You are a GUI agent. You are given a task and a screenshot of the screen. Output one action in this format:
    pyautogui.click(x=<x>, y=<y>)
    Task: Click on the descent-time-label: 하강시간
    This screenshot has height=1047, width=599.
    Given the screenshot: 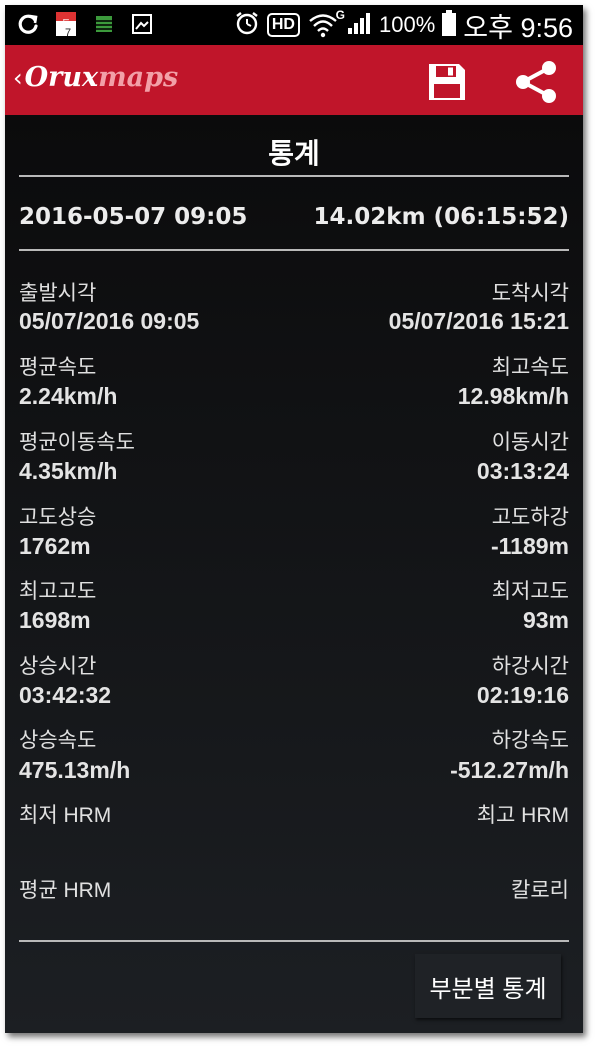 What is the action you would take?
    pyautogui.click(x=530, y=666)
    